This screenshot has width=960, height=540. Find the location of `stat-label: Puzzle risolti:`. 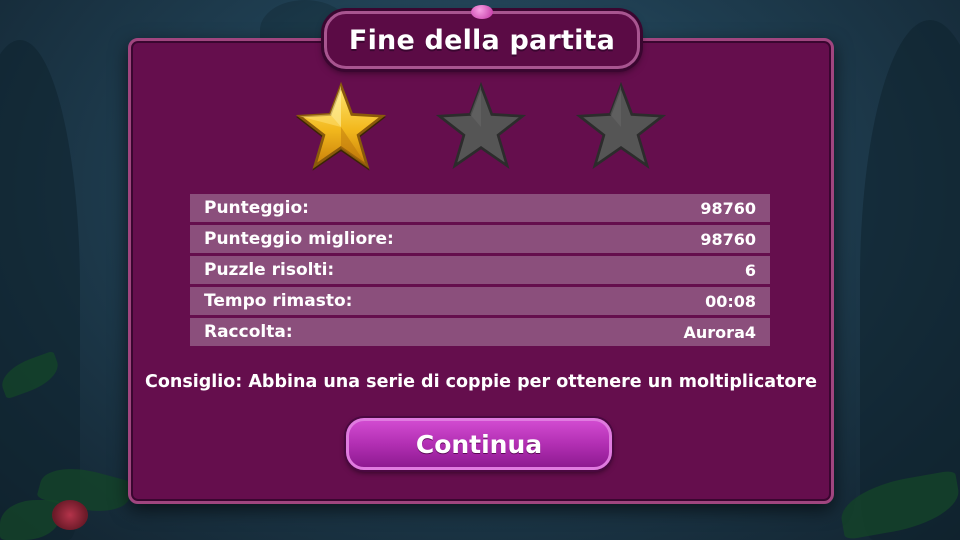

stat-label: Puzzle risolti: is located at coordinates (269, 270).